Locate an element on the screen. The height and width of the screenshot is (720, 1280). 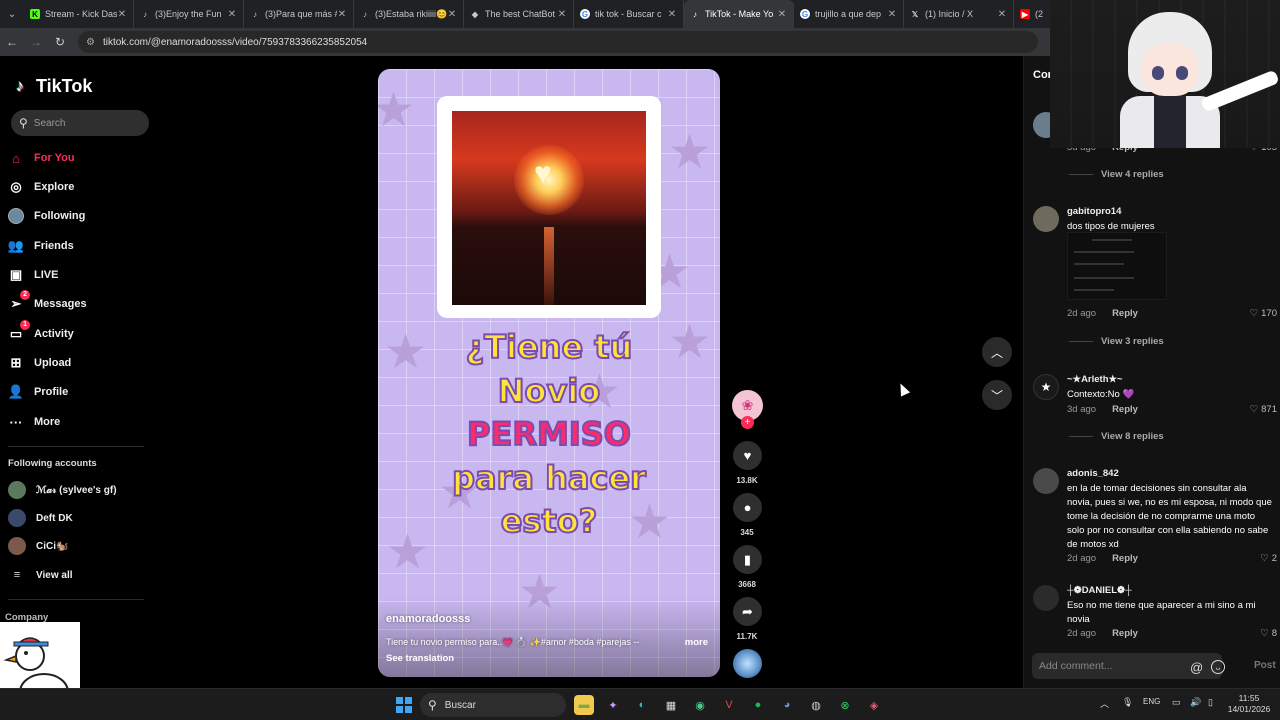
avatar: ★ is located at coordinates (1046, 387).